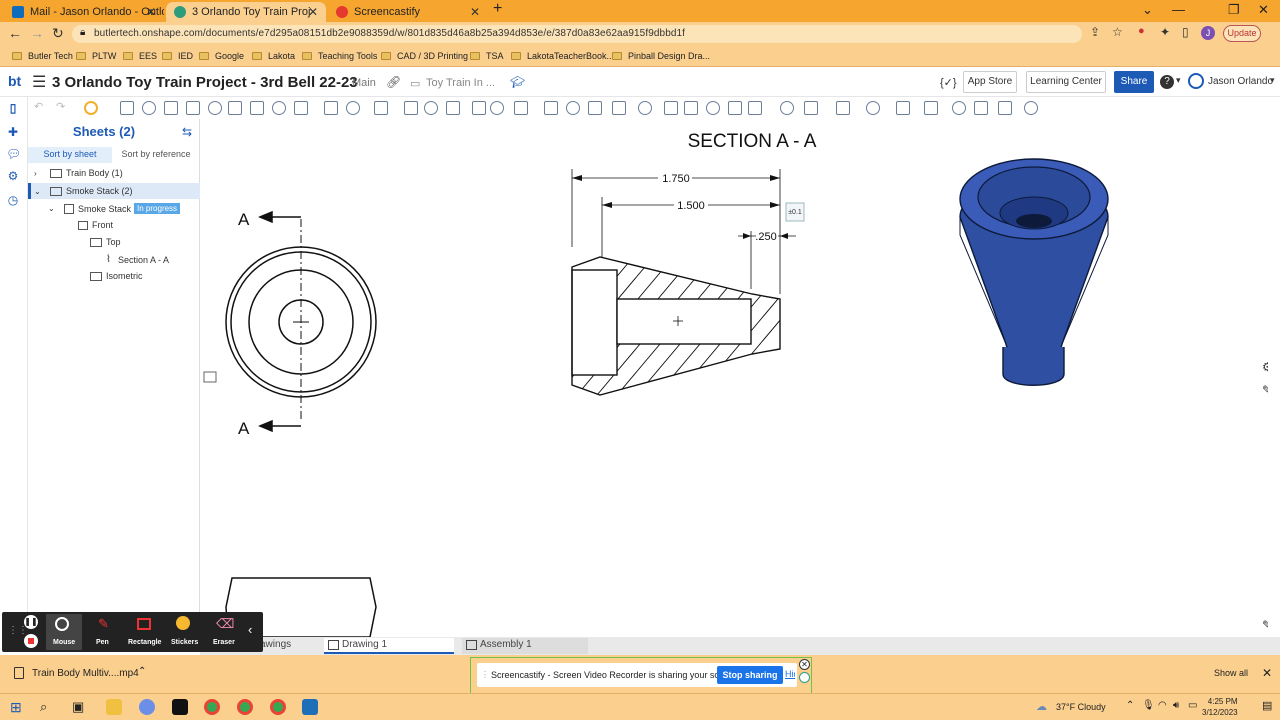  Describe the element at coordinates (210, 377) in the screenshot. I see `collapse-panel-icon` at that location.